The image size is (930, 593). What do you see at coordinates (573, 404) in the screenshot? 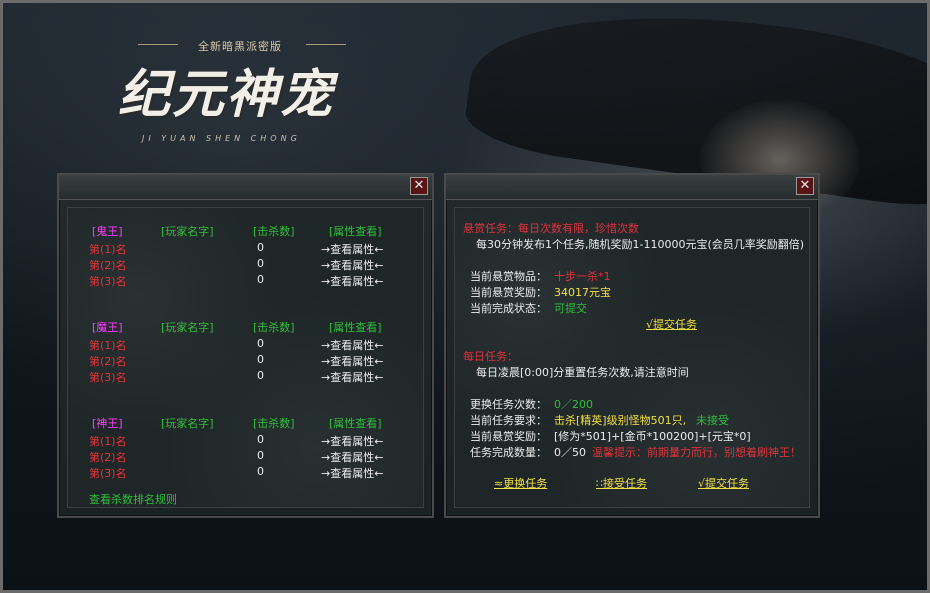
I see `refresh-count-value: 0／200` at bounding box center [573, 404].